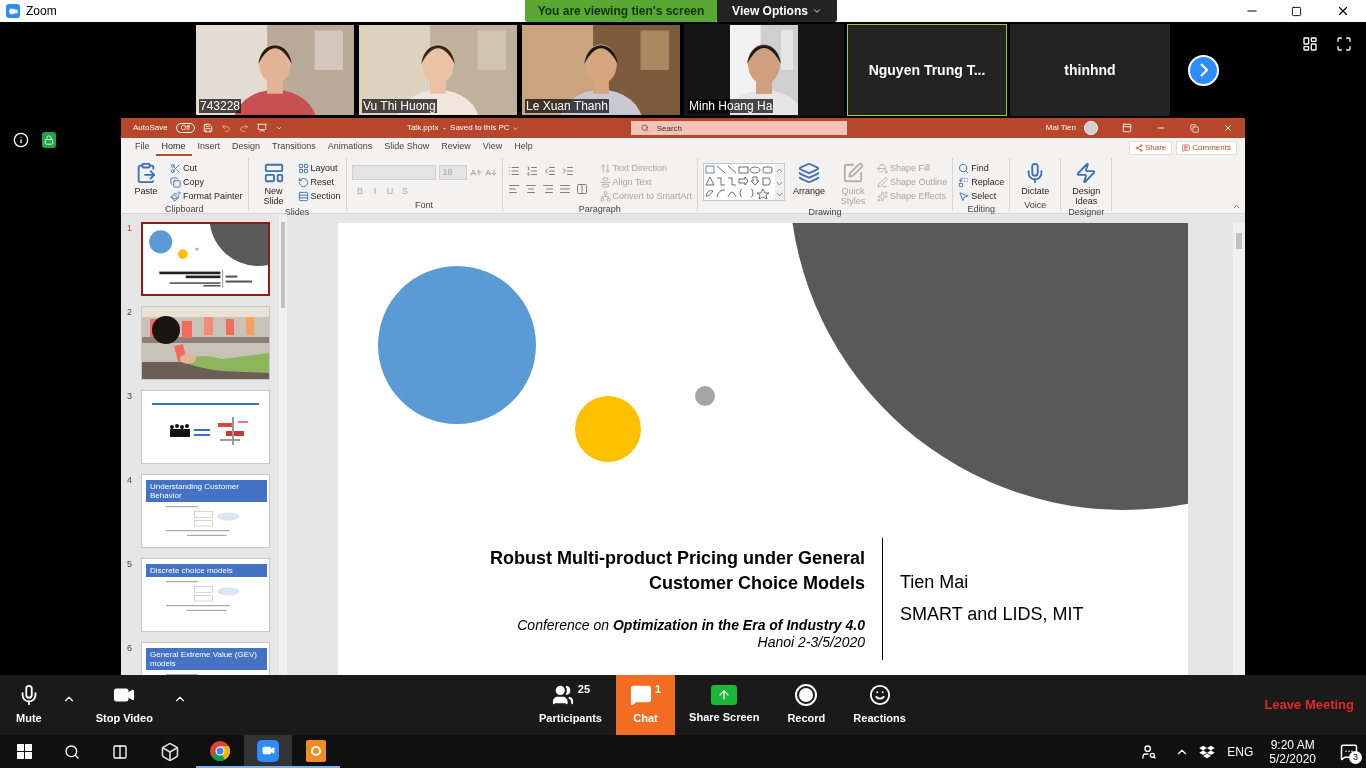  I want to click on participant-video: 743228, so click(275, 70).